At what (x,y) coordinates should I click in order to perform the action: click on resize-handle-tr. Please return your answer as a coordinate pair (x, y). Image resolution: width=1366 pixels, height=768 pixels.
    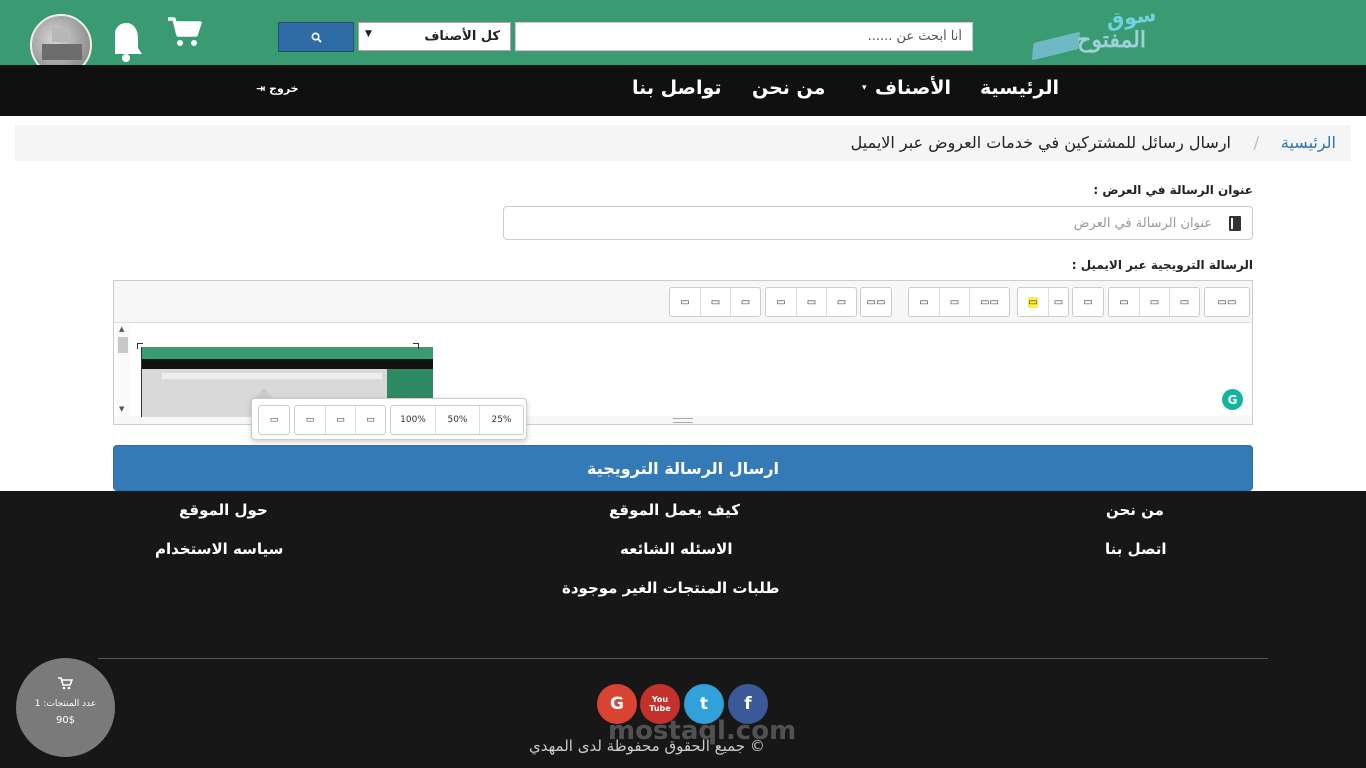
    Looking at the image, I should click on (416, 346).